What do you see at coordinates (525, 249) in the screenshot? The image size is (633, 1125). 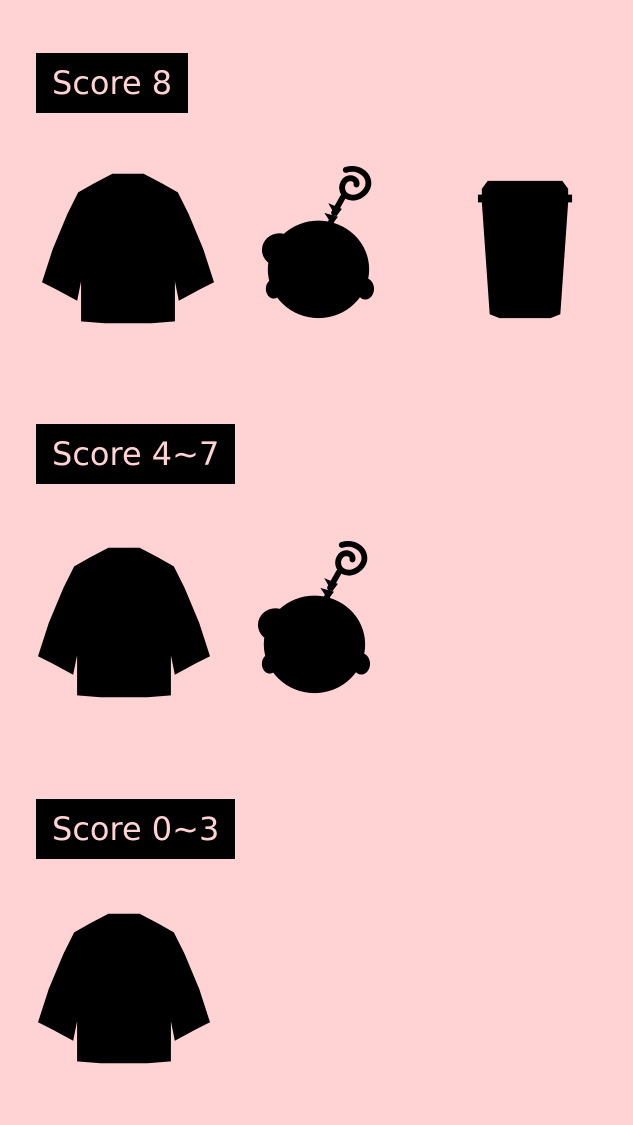 I see `cup-icon` at bounding box center [525, 249].